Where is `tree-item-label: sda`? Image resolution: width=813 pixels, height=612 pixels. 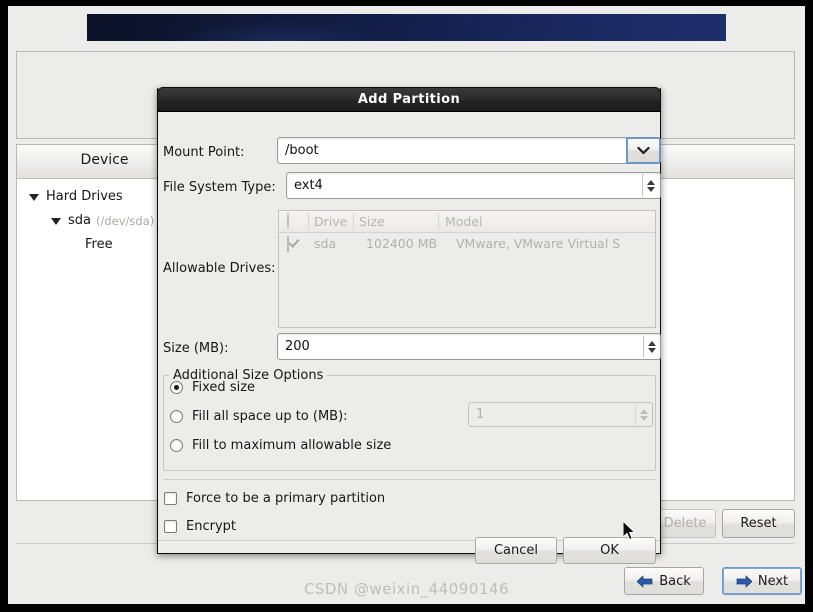 tree-item-label: sda is located at coordinates (79, 220).